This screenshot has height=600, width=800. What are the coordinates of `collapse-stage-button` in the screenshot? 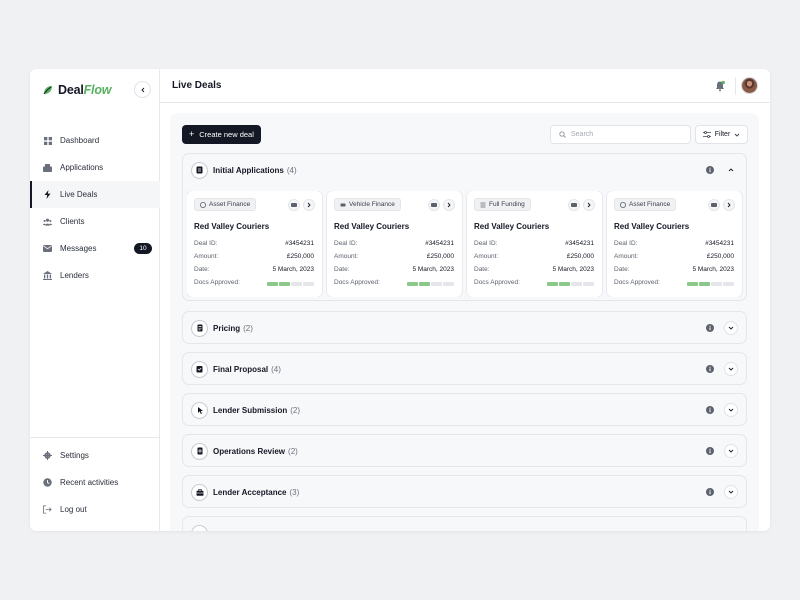 It's located at (731, 170).